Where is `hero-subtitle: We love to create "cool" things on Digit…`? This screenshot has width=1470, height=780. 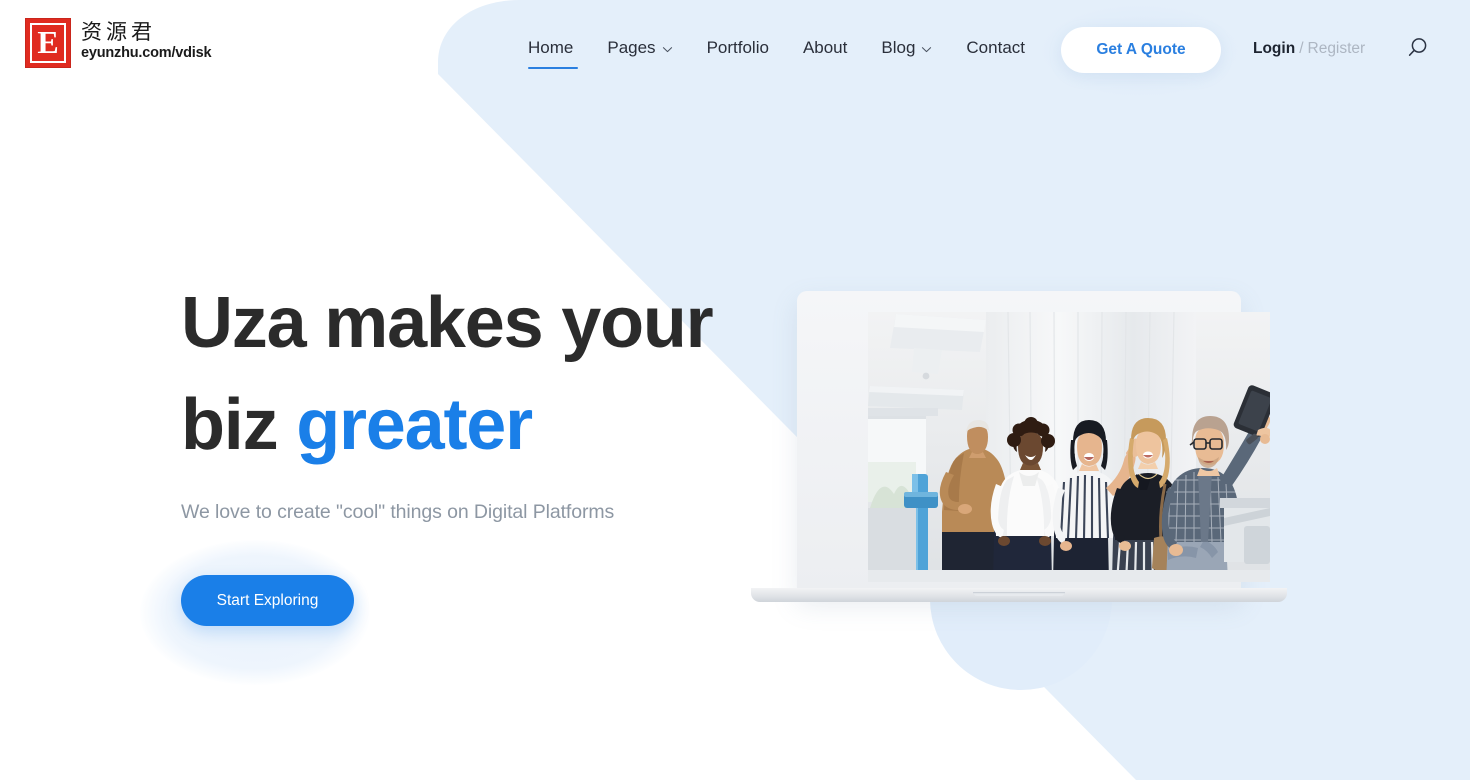
hero-subtitle: We love to create "cool" things on Digit… is located at coordinates (398, 512).